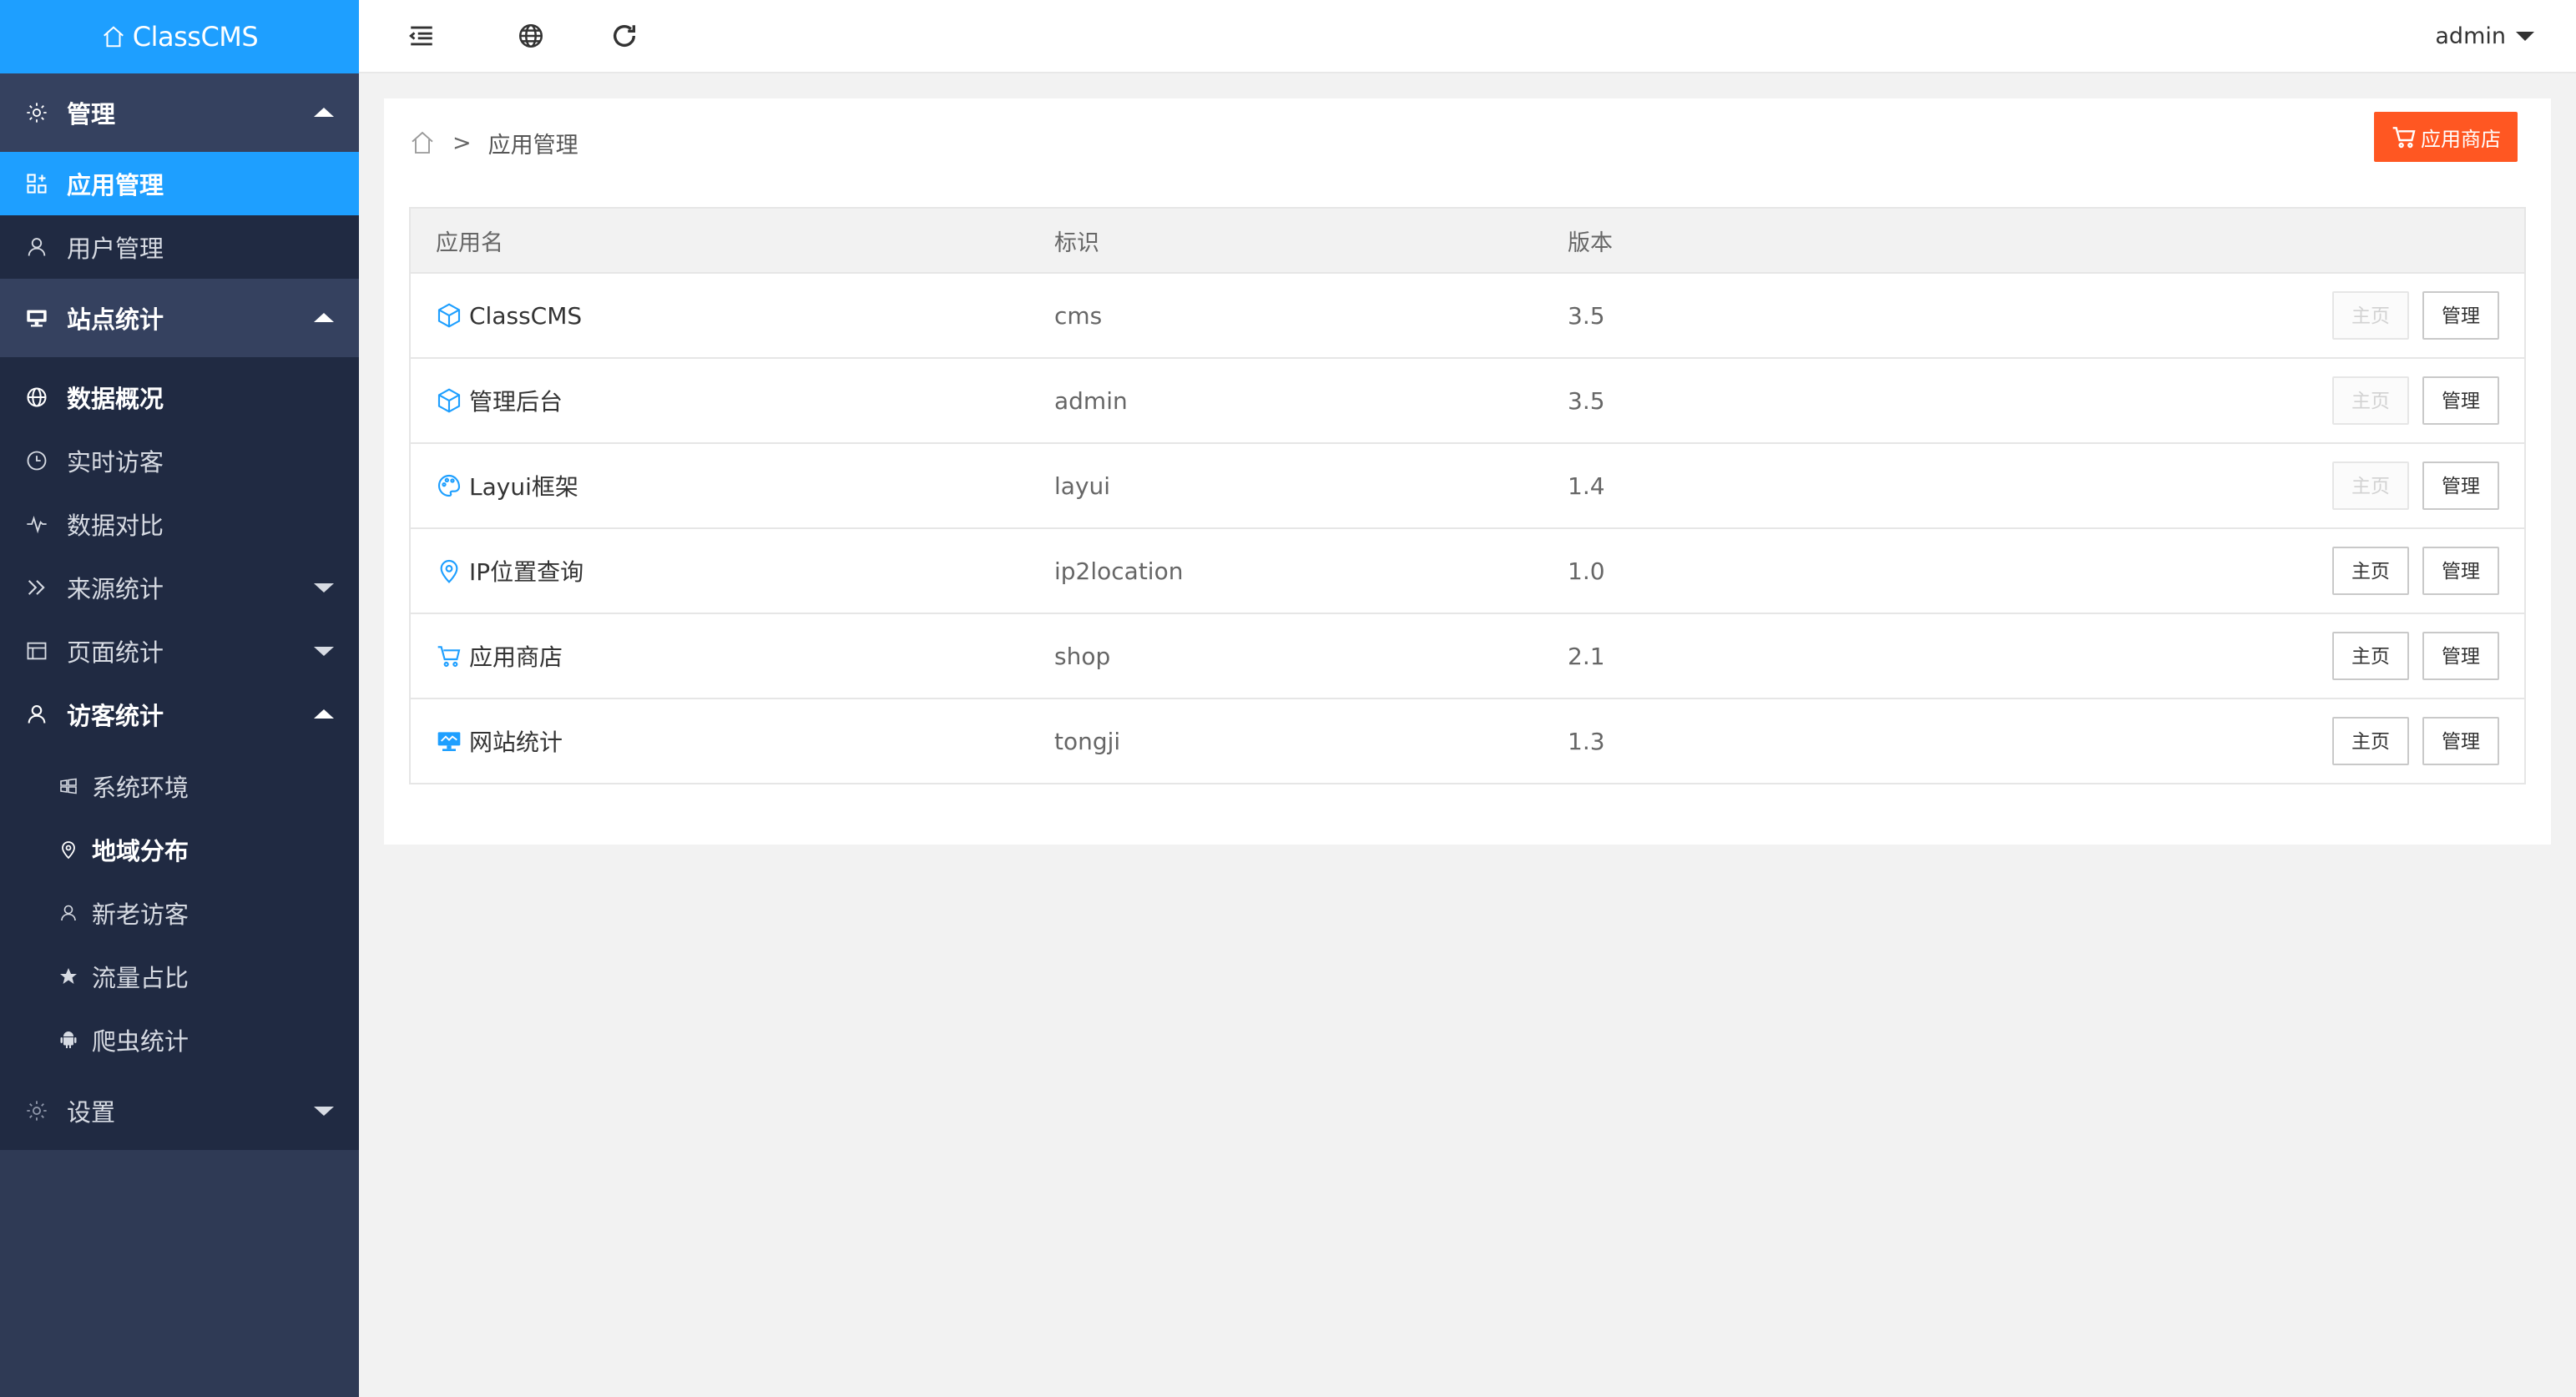 This screenshot has width=2576, height=1397. What do you see at coordinates (140, 978) in the screenshot?
I see `sidebar-item-label: 流量占比` at bounding box center [140, 978].